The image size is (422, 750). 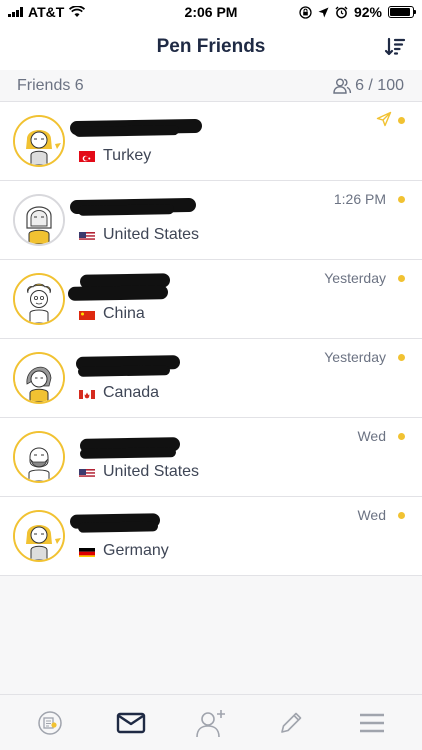 I want to click on tab-stamps, so click(x=50, y=723).